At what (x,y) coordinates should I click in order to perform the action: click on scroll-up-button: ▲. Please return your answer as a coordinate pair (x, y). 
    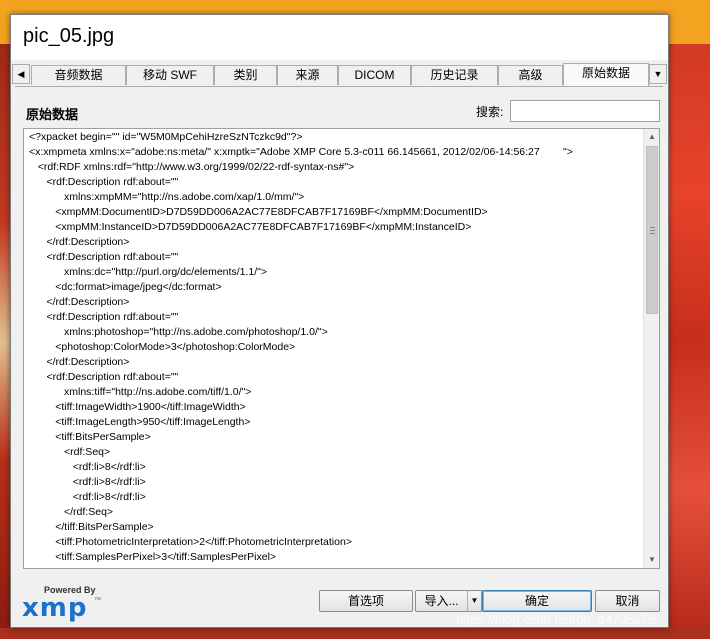
    Looking at the image, I should click on (651, 137).